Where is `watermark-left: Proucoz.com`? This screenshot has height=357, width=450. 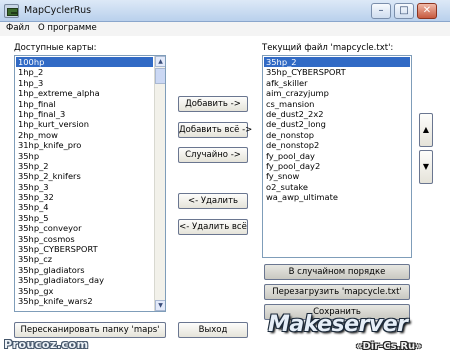
watermark-left: Proucoz.com is located at coordinates (46, 344).